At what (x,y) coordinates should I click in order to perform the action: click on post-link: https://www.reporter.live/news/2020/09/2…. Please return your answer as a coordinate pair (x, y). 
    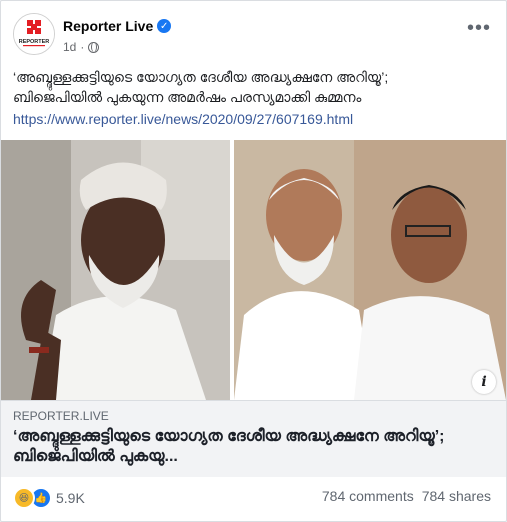
    Looking at the image, I should click on (183, 119).